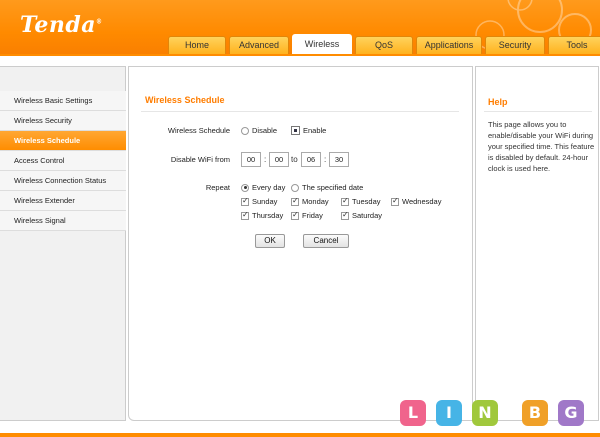 The height and width of the screenshot is (437, 600). I want to click on day-monday: Monday, so click(310, 201).